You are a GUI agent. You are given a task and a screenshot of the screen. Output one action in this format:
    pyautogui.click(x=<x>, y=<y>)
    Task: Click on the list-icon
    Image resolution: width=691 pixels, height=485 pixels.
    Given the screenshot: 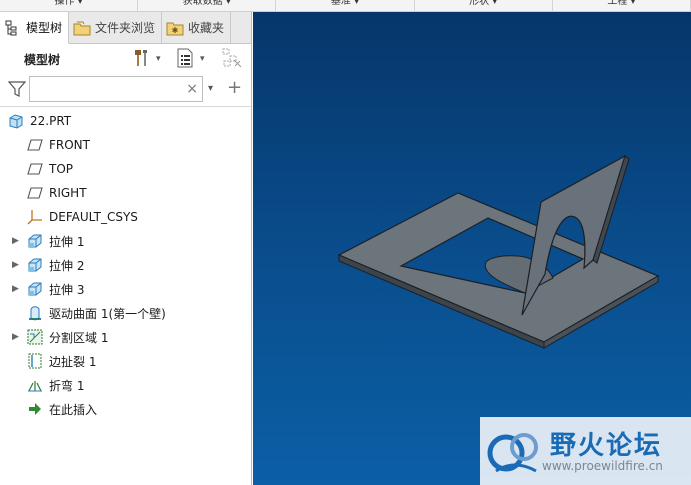 What is the action you would take?
    pyautogui.click(x=185, y=59)
    